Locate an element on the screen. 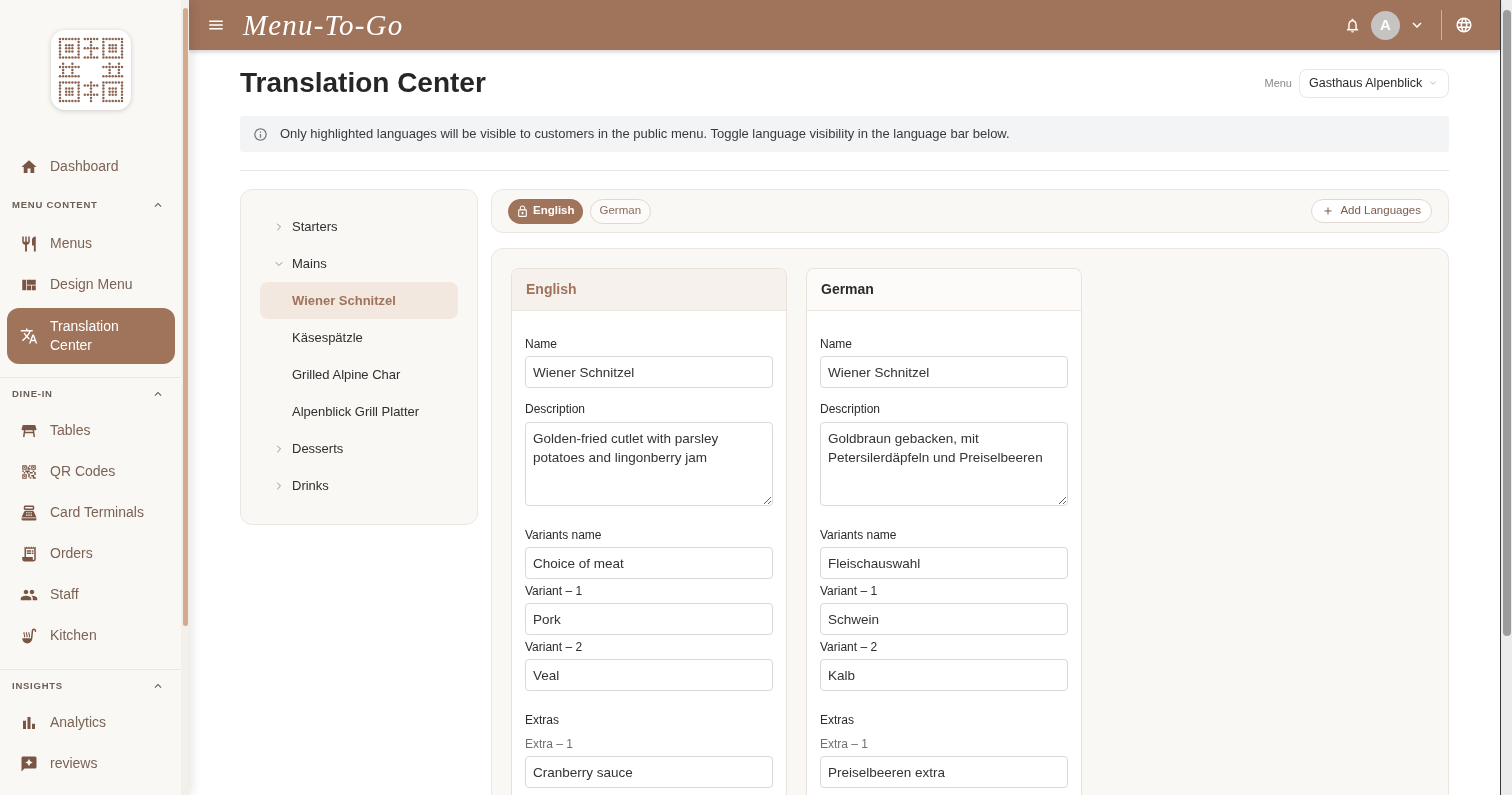 This screenshot has width=1512, height=795. info-icon is located at coordinates (260, 134).